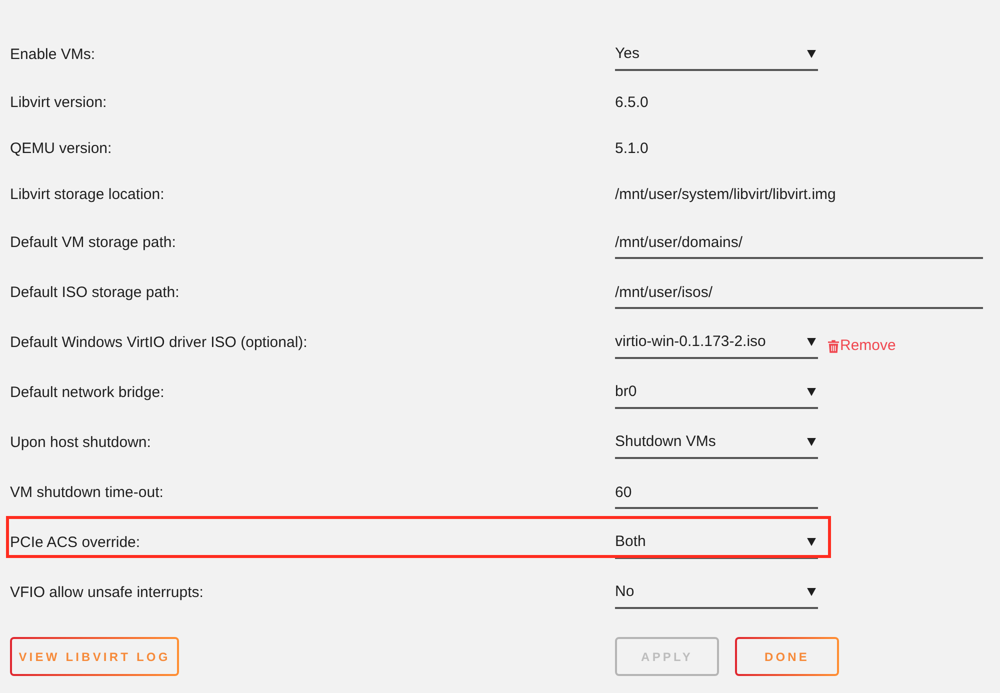 This screenshot has width=1000, height=693. Describe the element at coordinates (88, 194) in the screenshot. I see `setting-label: Libvirt storage location:` at that location.